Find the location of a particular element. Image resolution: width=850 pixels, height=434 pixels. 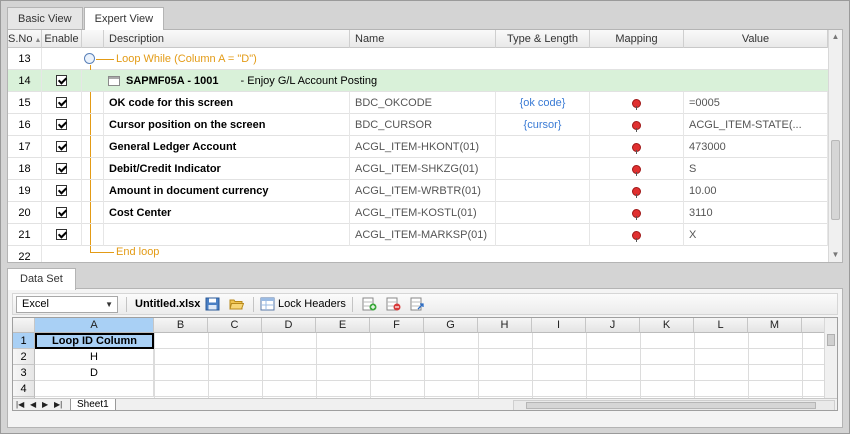

sheet-corner is located at coordinates (24, 325).